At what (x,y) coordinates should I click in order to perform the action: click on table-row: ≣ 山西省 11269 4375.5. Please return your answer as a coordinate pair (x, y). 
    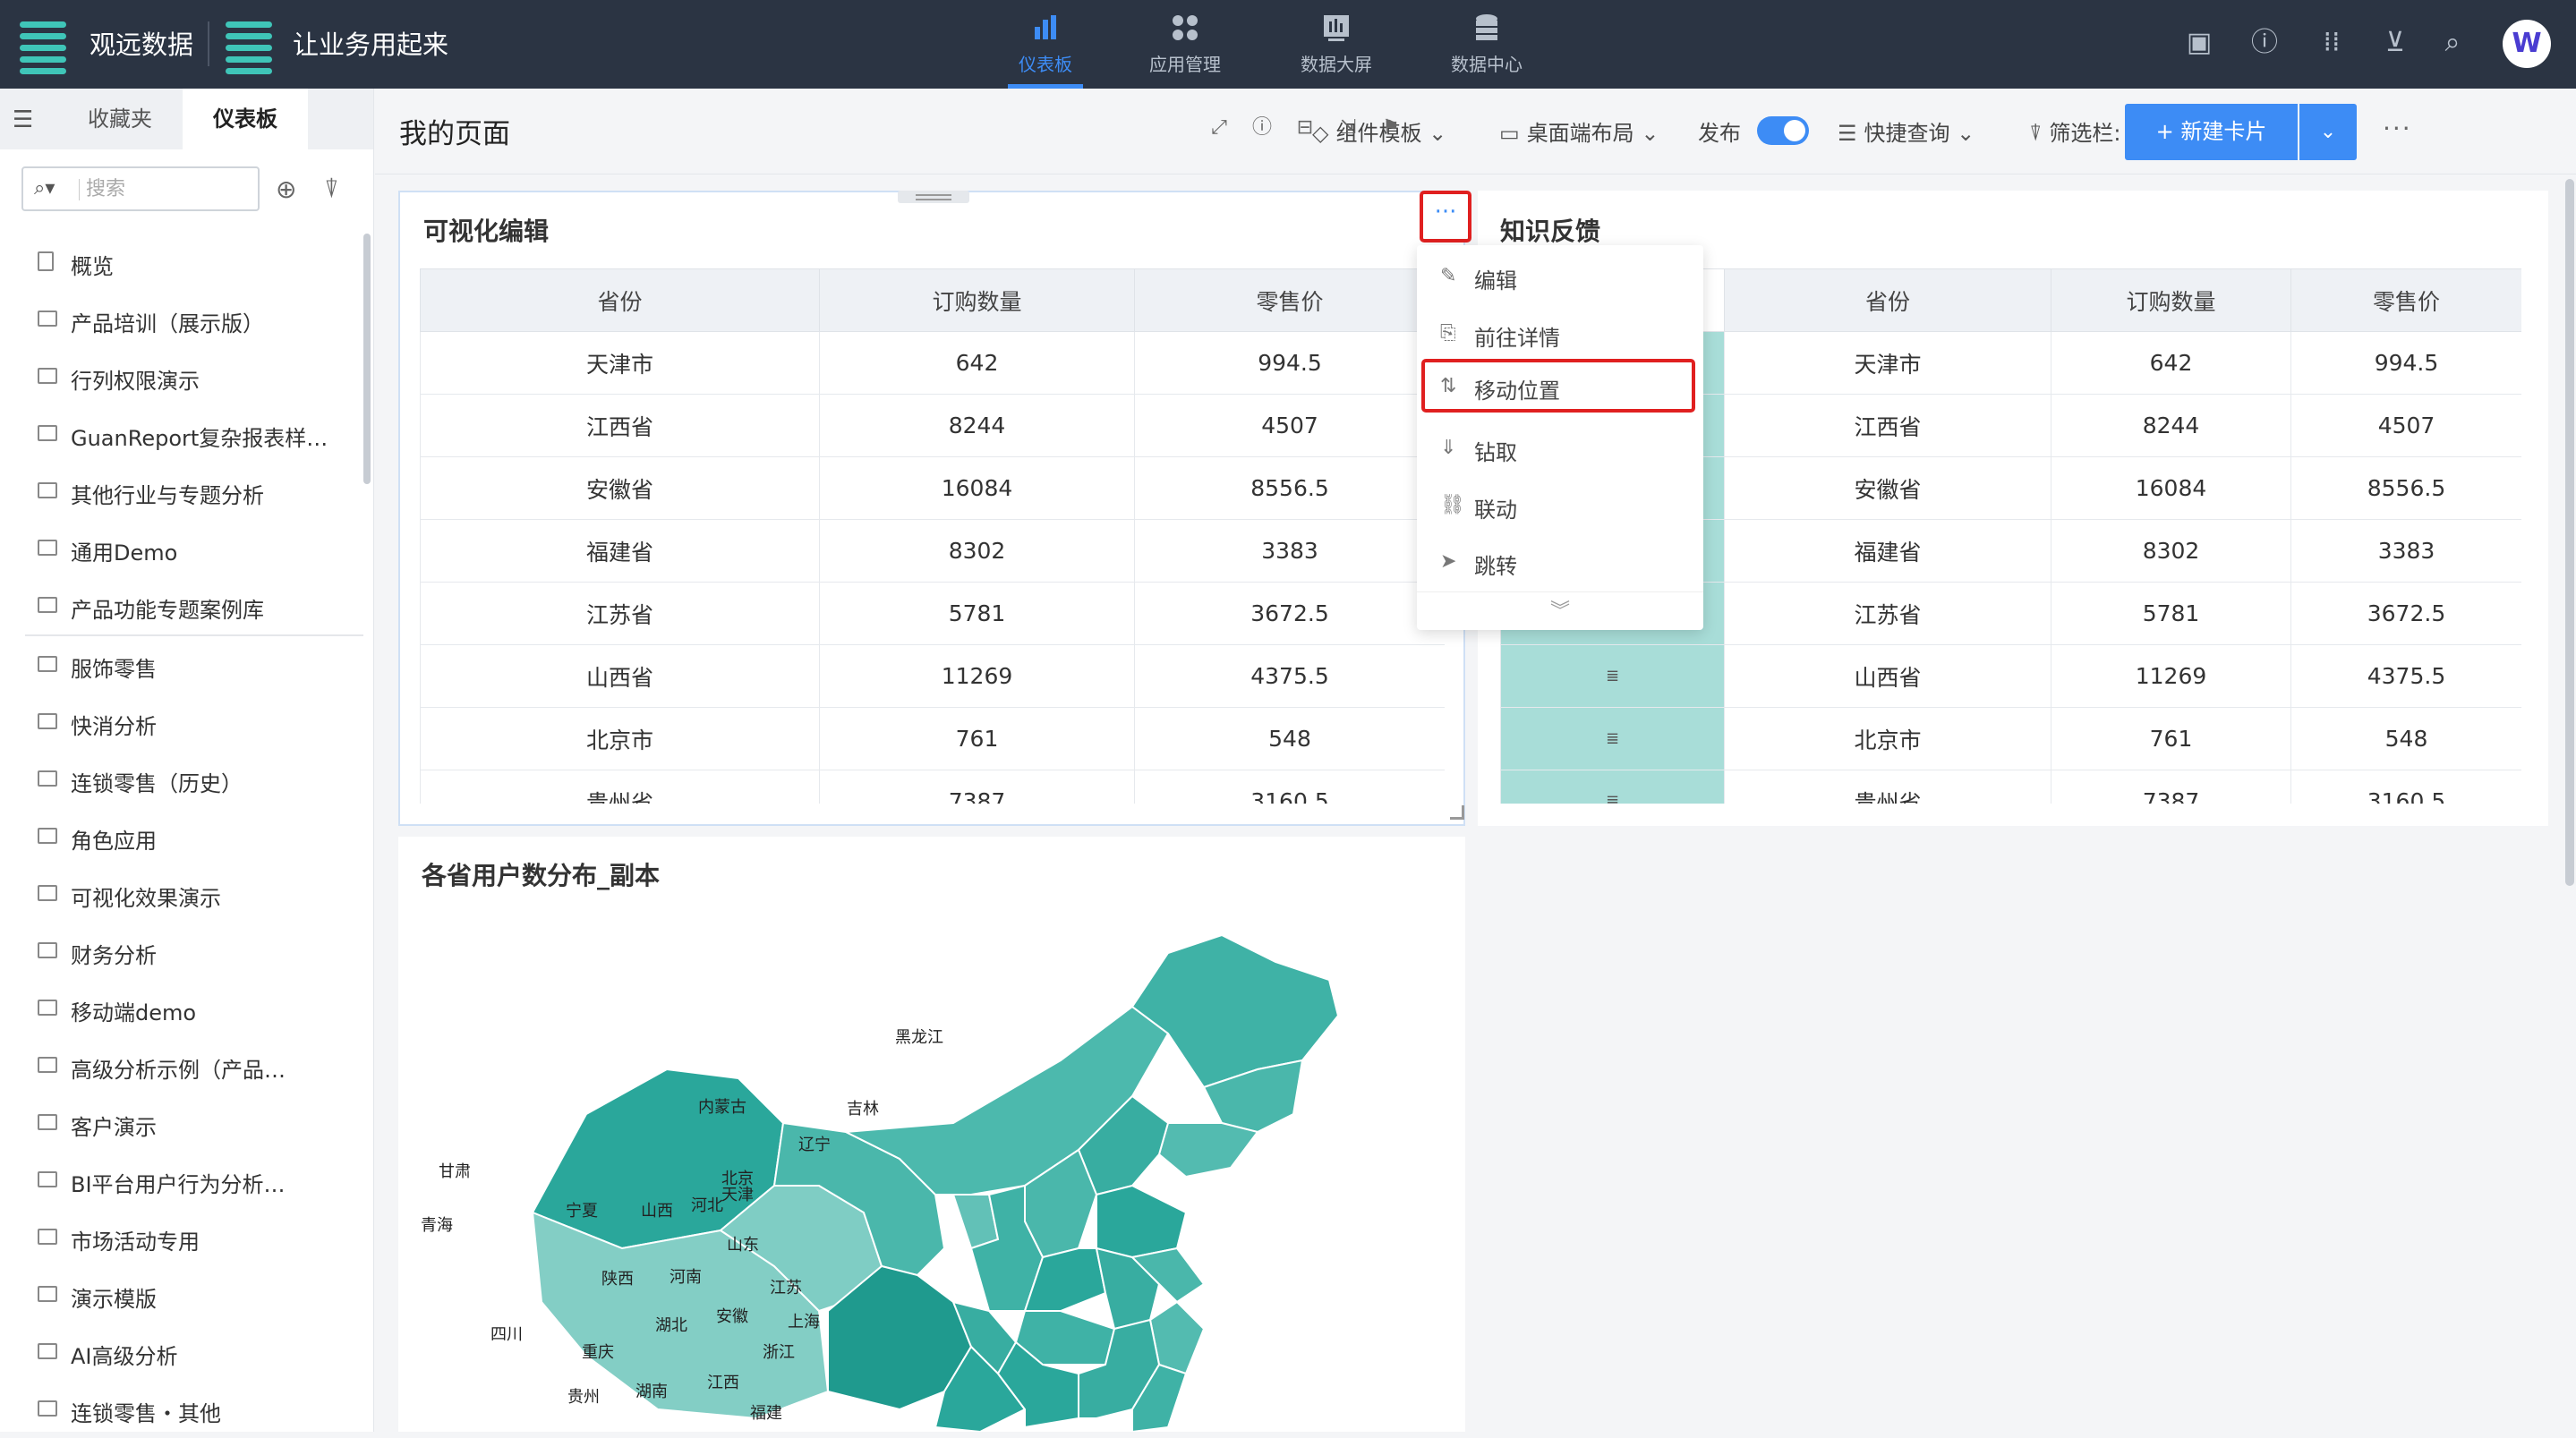
    Looking at the image, I should click on (2010, 676).